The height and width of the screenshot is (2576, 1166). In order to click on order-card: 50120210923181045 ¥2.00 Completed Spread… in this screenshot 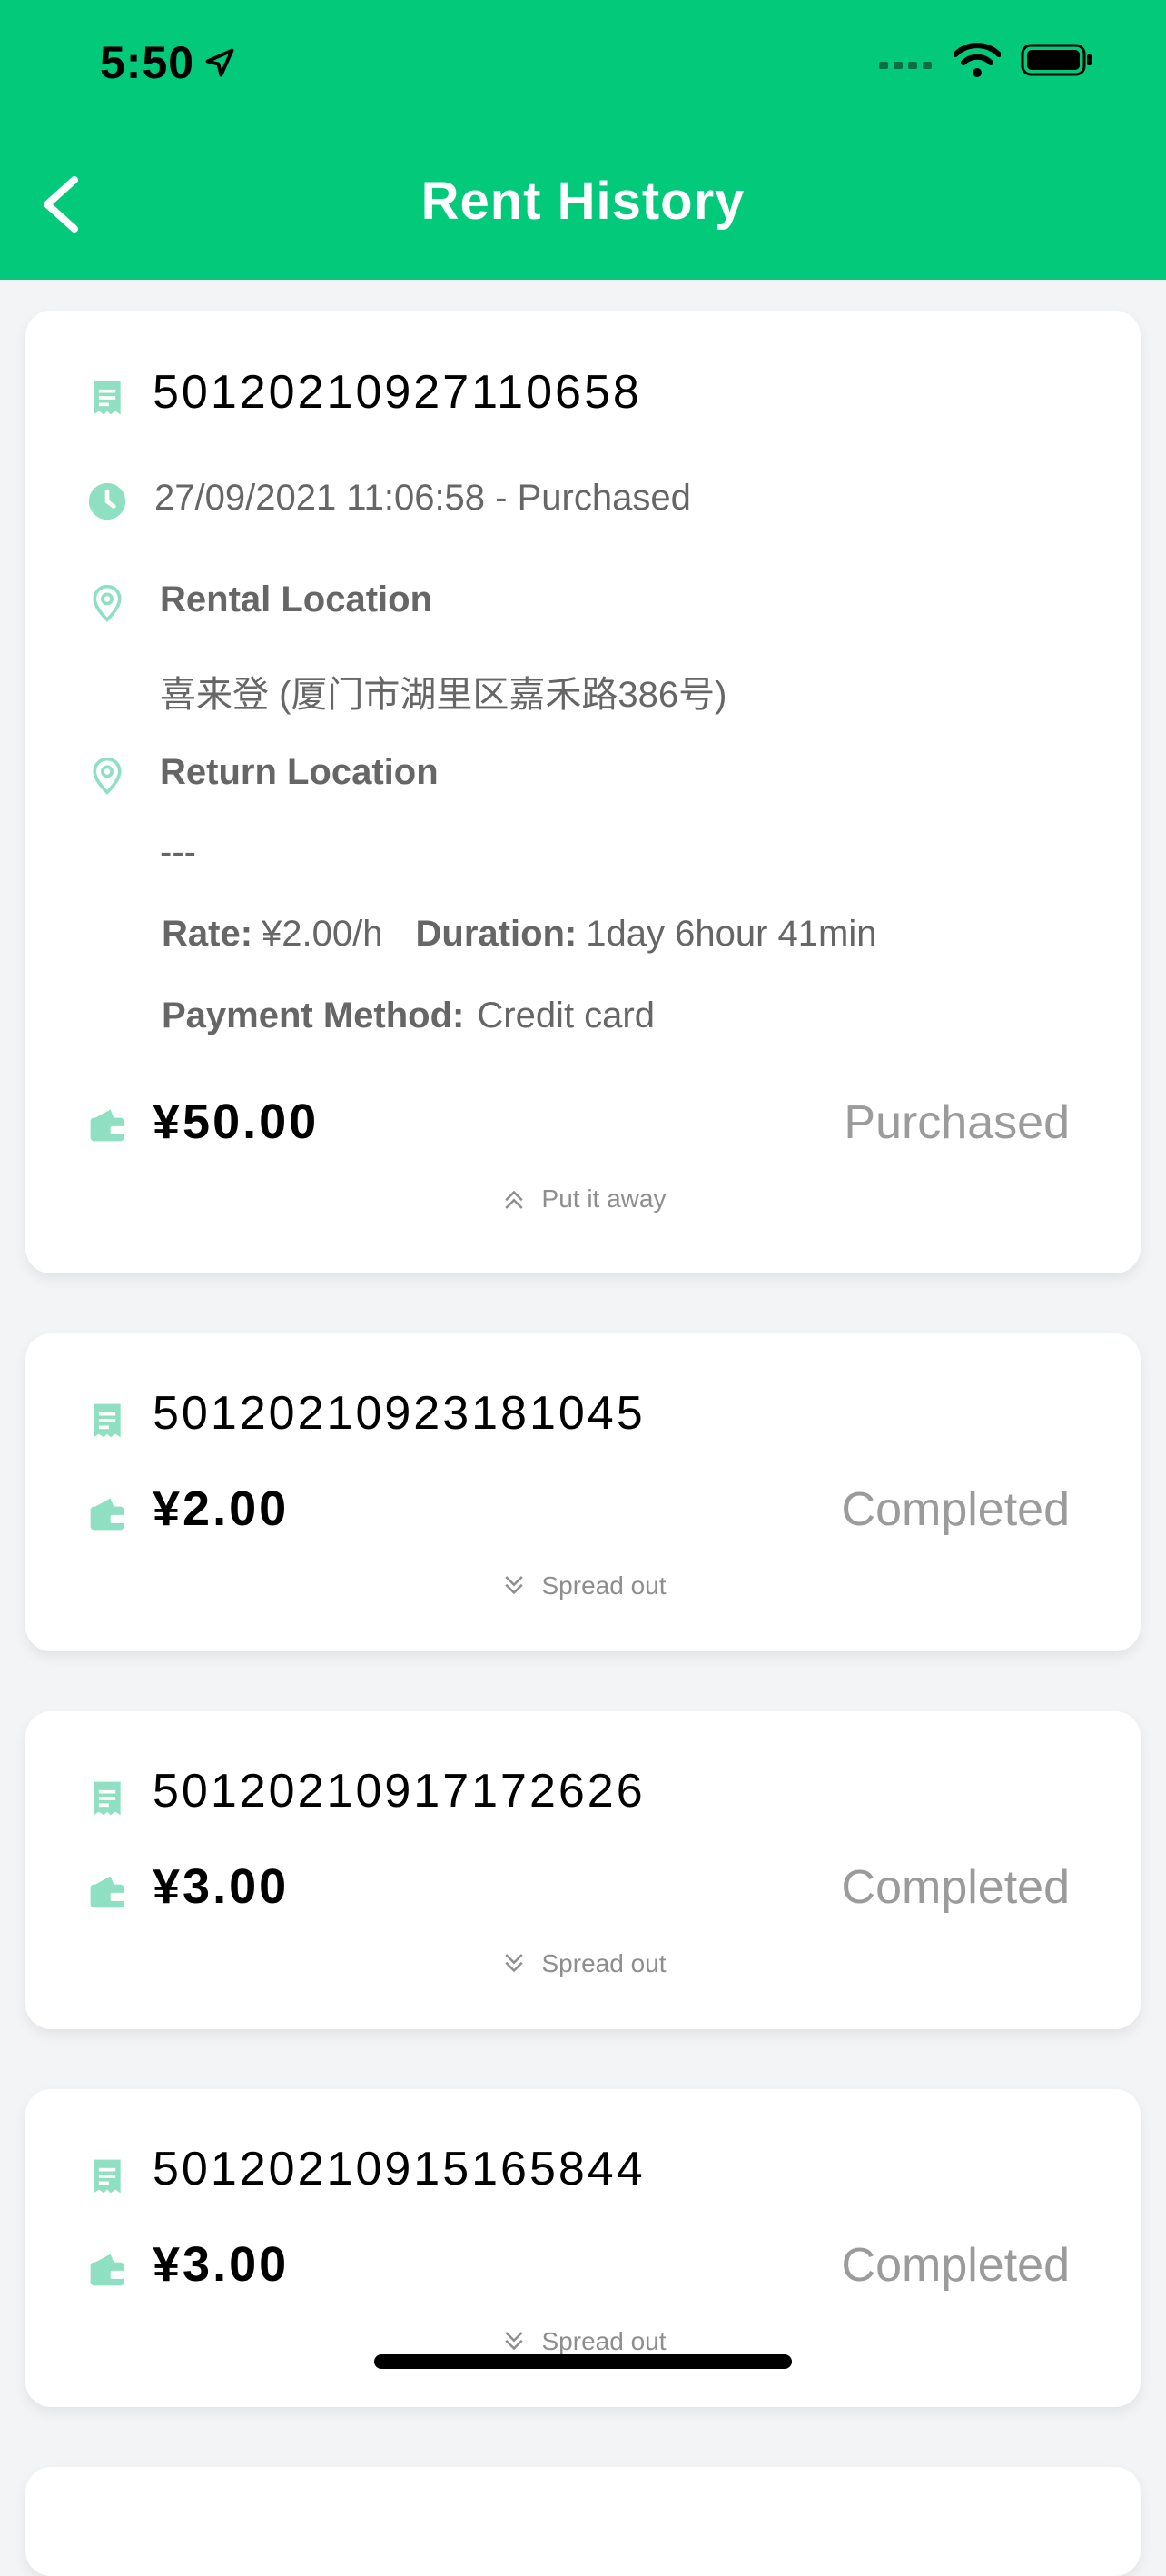, I will do `click(583, 1492)`.